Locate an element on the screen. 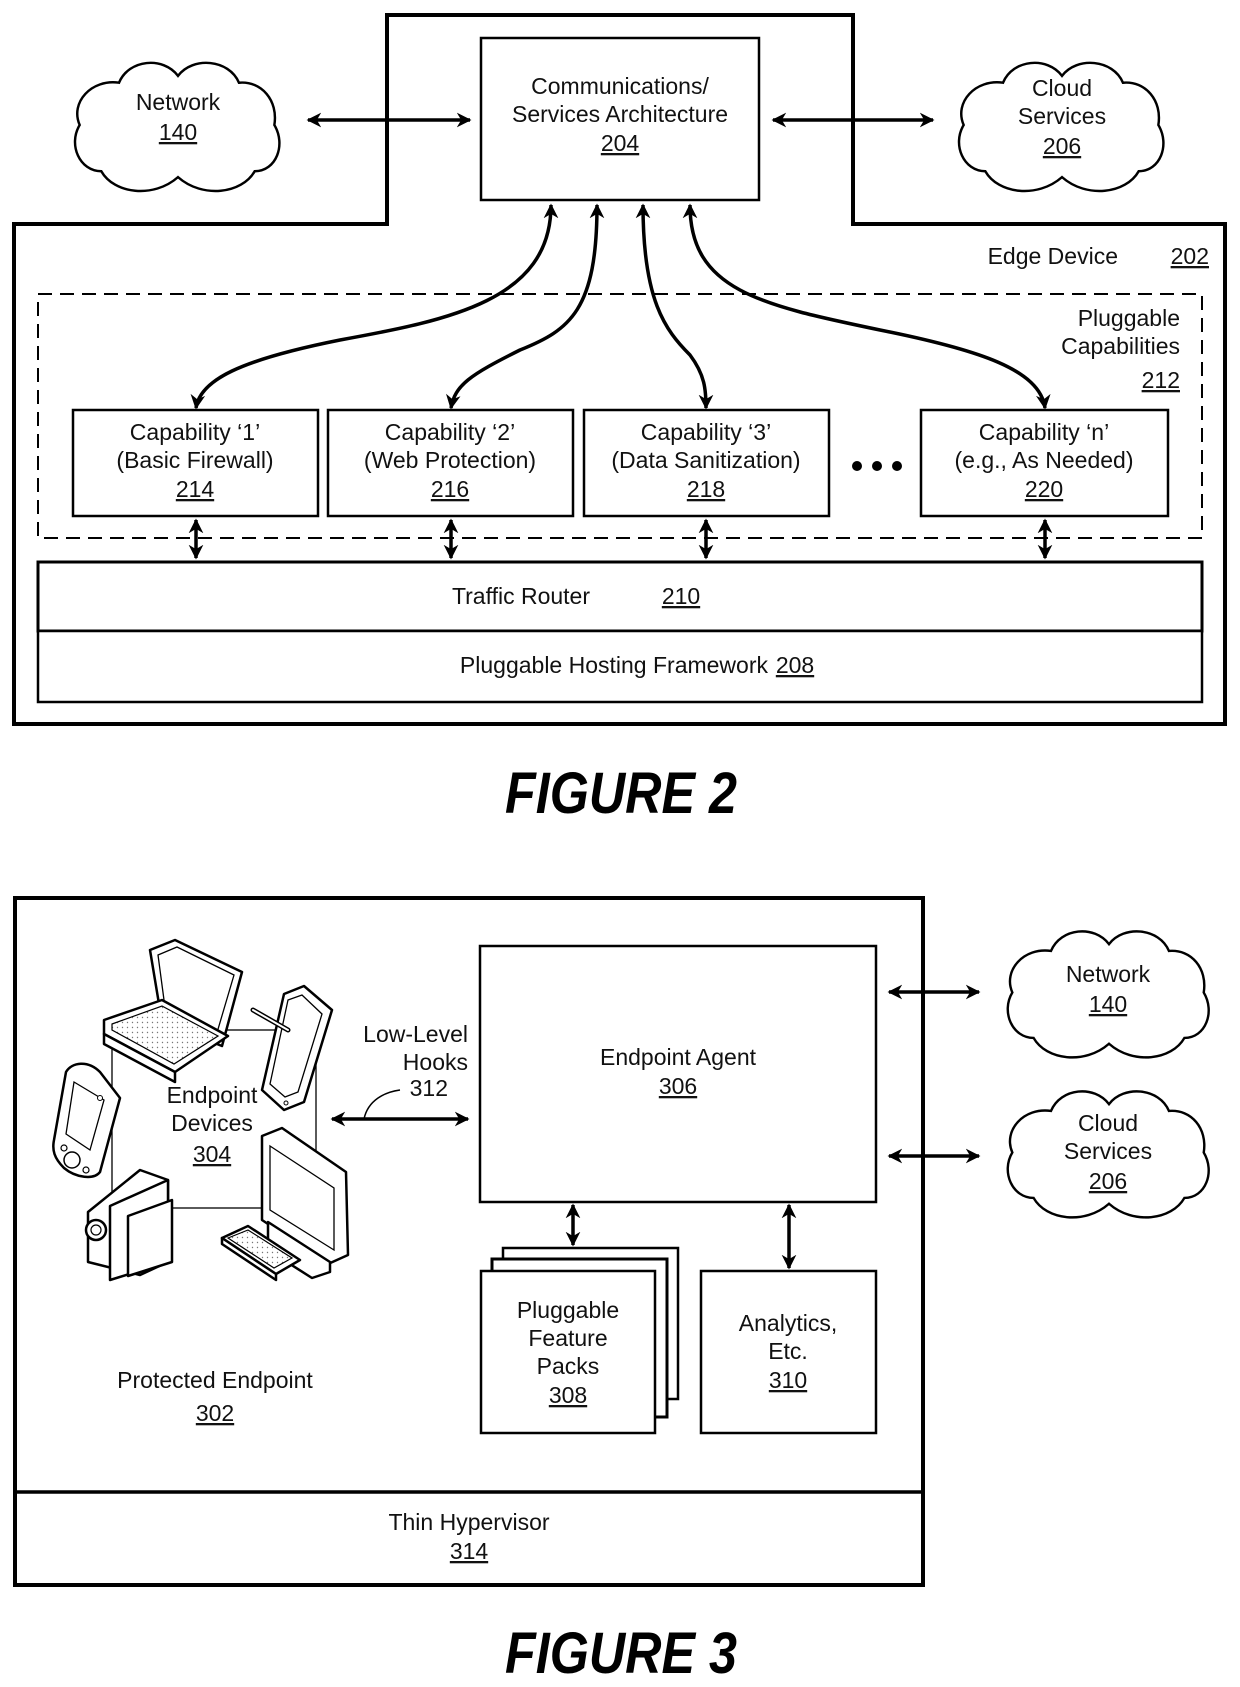 The width and height of the screenshot is (1240, 1687). hooks-ref: 312 is located at coordinates (429, 1088).